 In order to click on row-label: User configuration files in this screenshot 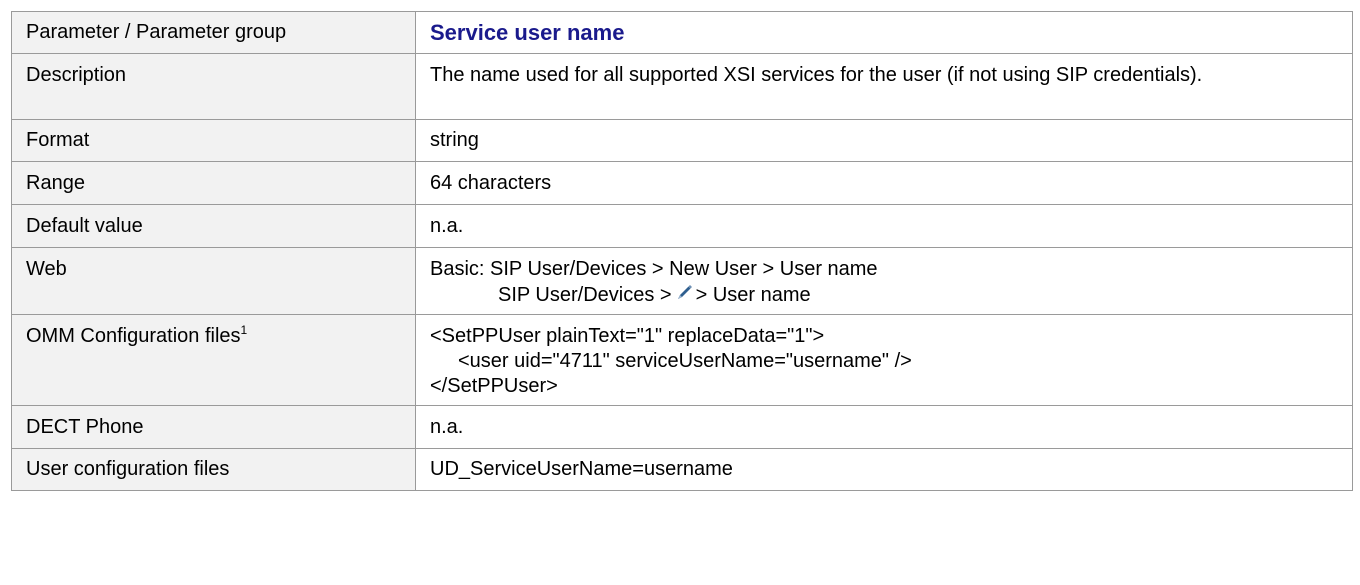, I will do `click(213, 469)`.